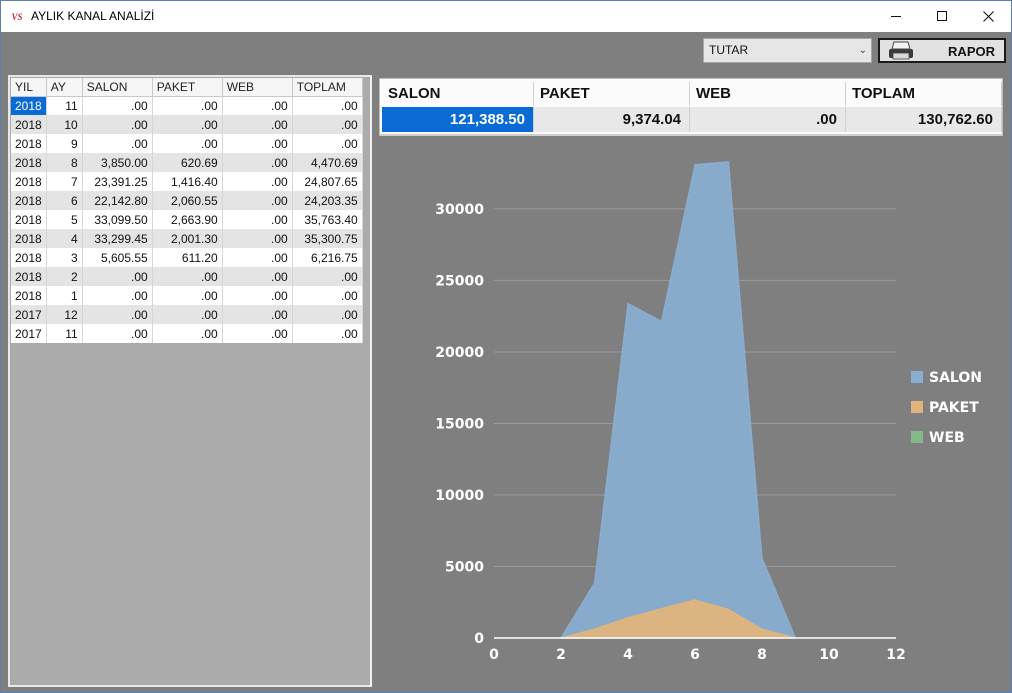 The image size is (1012, 693). What do you see at coordinates (117, 257) in the screenshot?
I see `cell-salon: 5,605.55` at bounding box center [117, 257].